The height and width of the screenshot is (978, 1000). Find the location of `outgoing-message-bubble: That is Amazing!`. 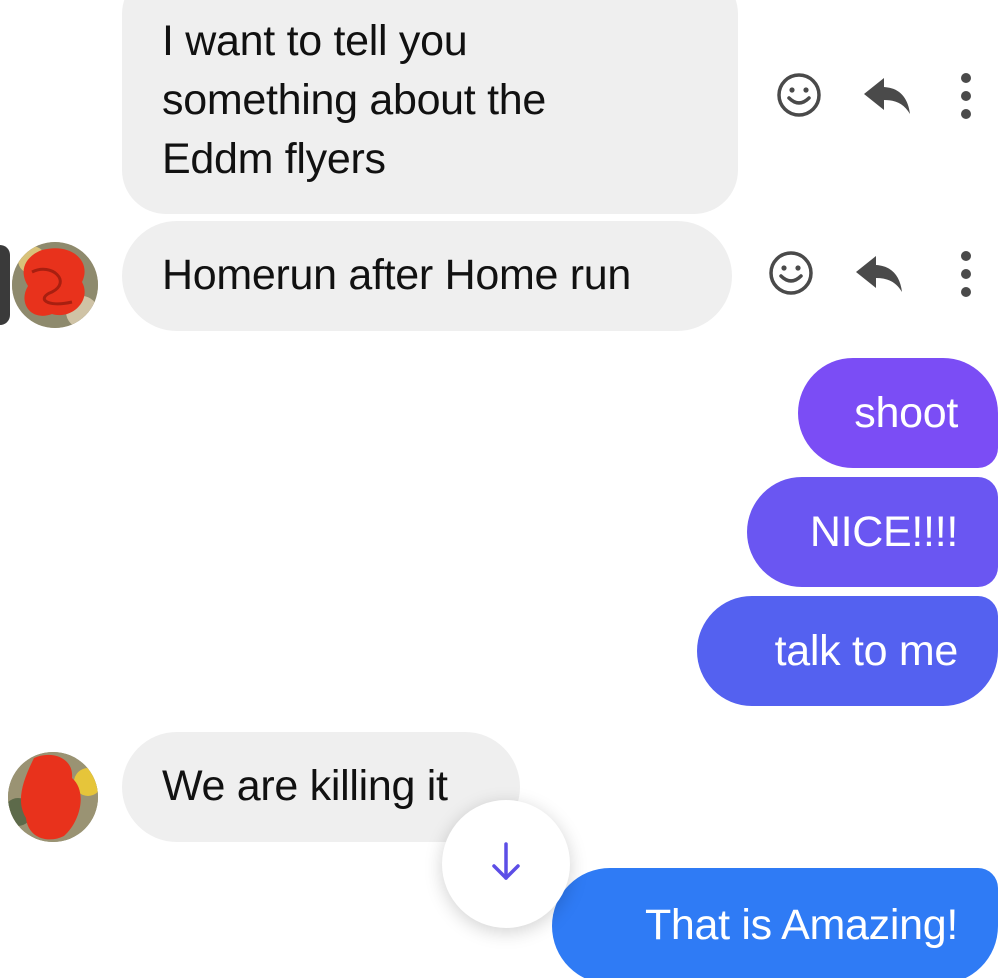

outgoing-message-bubble: That is Amazing! is located at coordinates (775, 923).